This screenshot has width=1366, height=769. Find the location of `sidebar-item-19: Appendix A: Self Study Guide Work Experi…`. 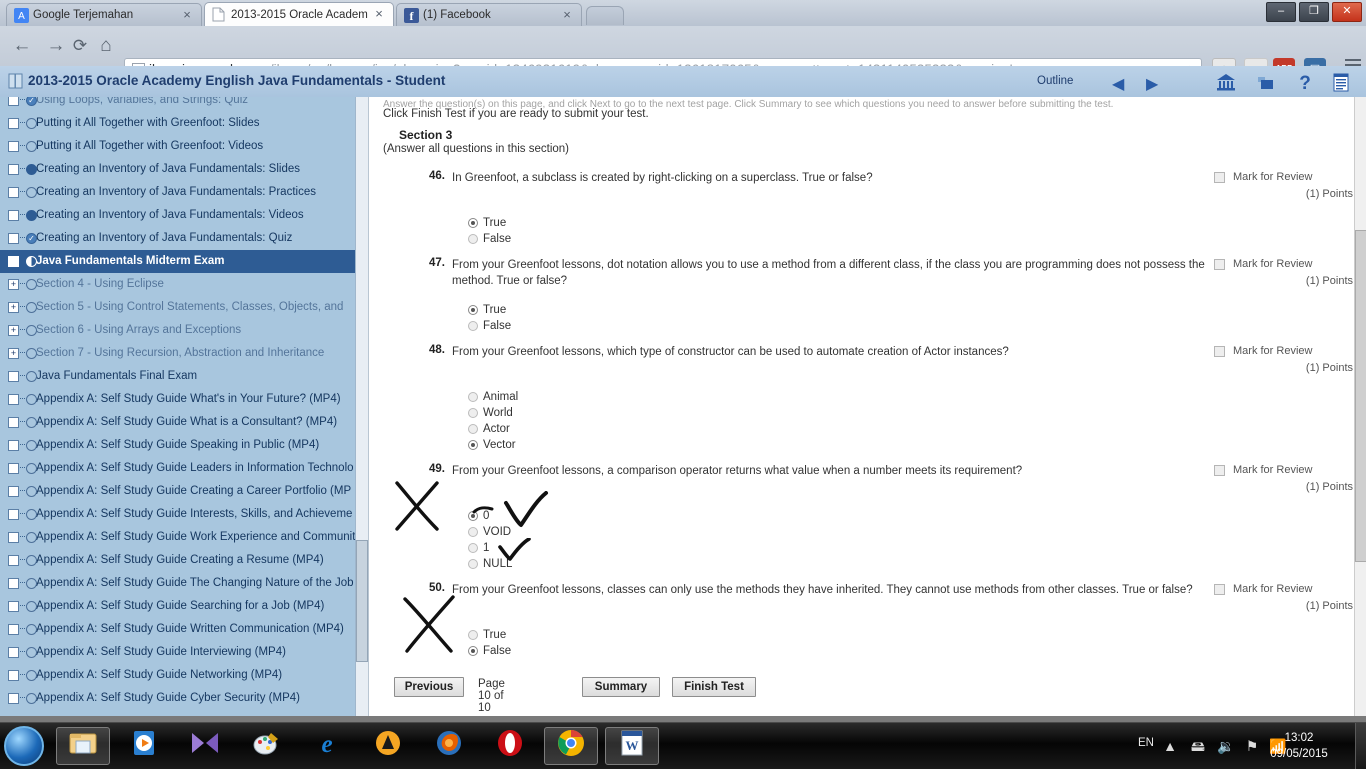

sidebar-item-19: Appendix A: Self Study Guide Work Experi… is located at coordinates (183, 537).